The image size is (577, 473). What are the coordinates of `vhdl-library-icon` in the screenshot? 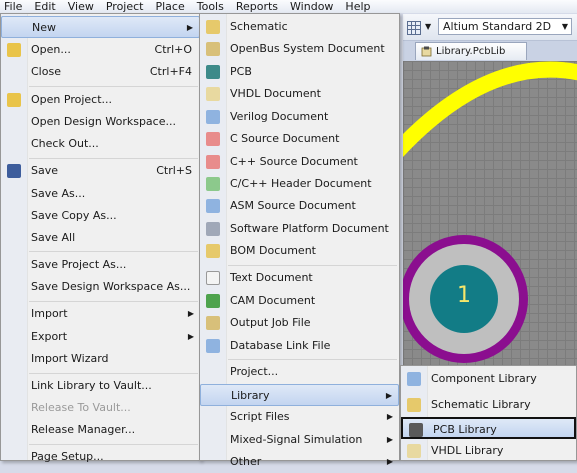 It's located at (414, 451).